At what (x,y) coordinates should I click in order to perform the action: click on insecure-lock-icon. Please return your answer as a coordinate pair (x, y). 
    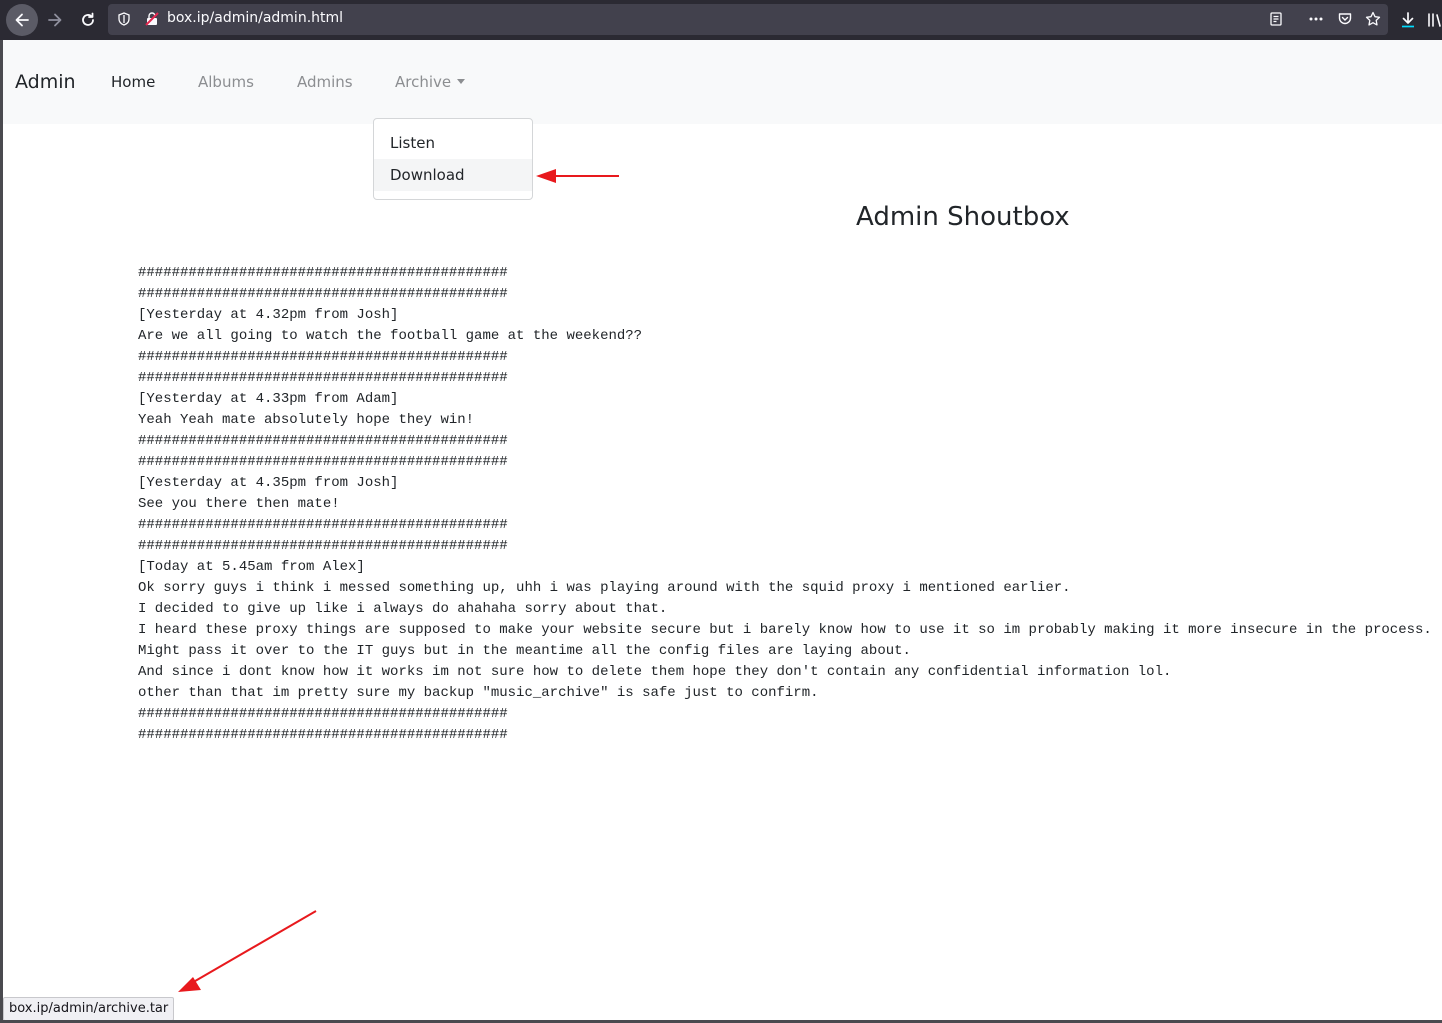
    Looking at the image, I should click on (152, 19).